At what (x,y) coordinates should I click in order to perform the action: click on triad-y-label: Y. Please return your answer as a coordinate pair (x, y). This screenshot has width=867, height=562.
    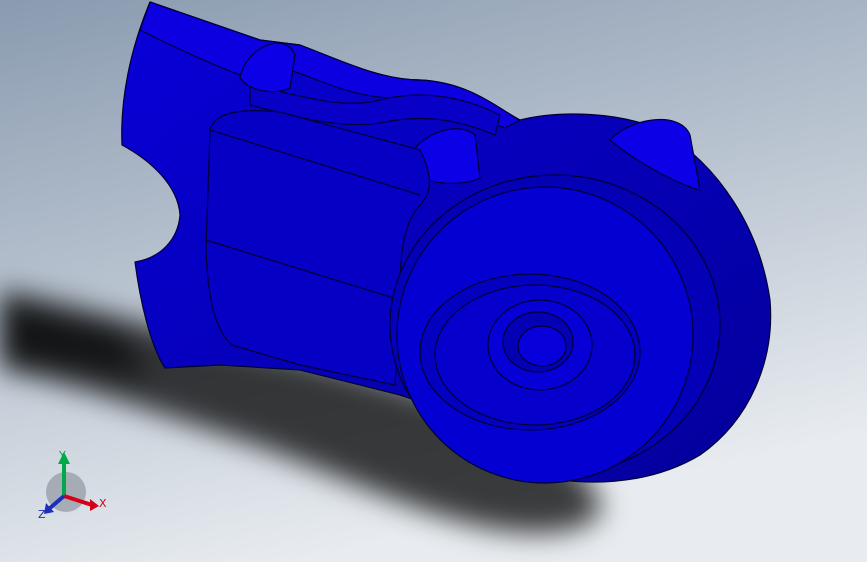
    Looking at the image, I should click on (62, 455).